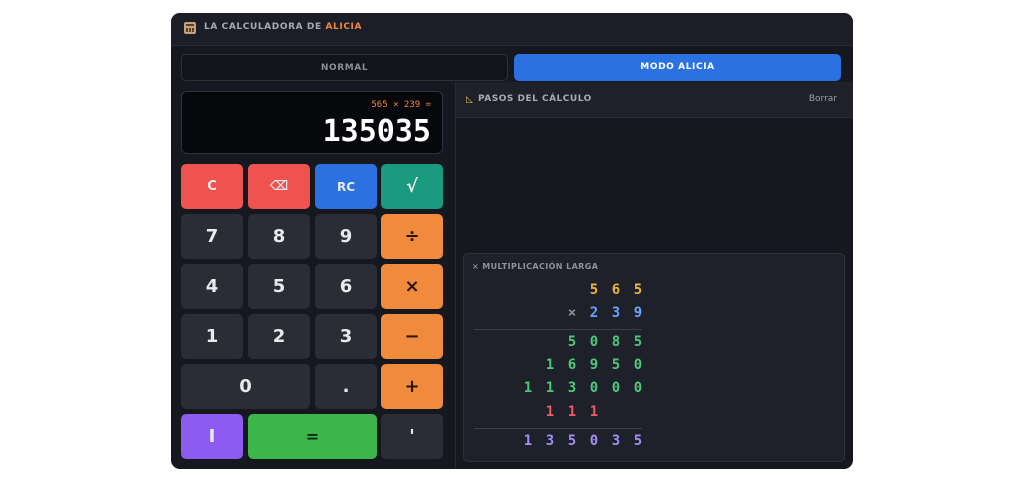  Describe the element at coordinates (654, 390) in the screenshot. I see `partial-product-row: 113000` at that location.